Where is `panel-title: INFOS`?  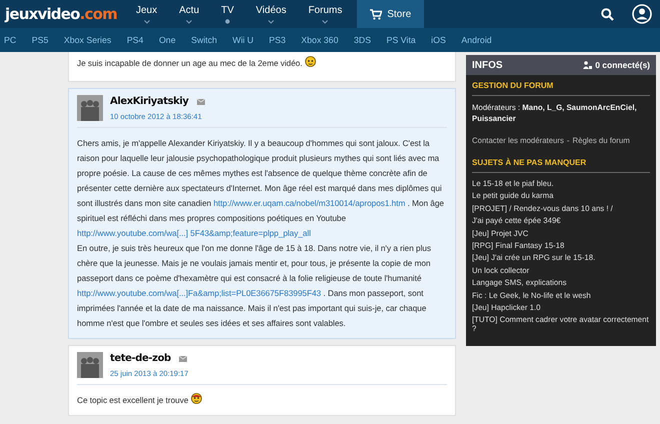 panel-title: INFOS is located at coordinates (487, 65).